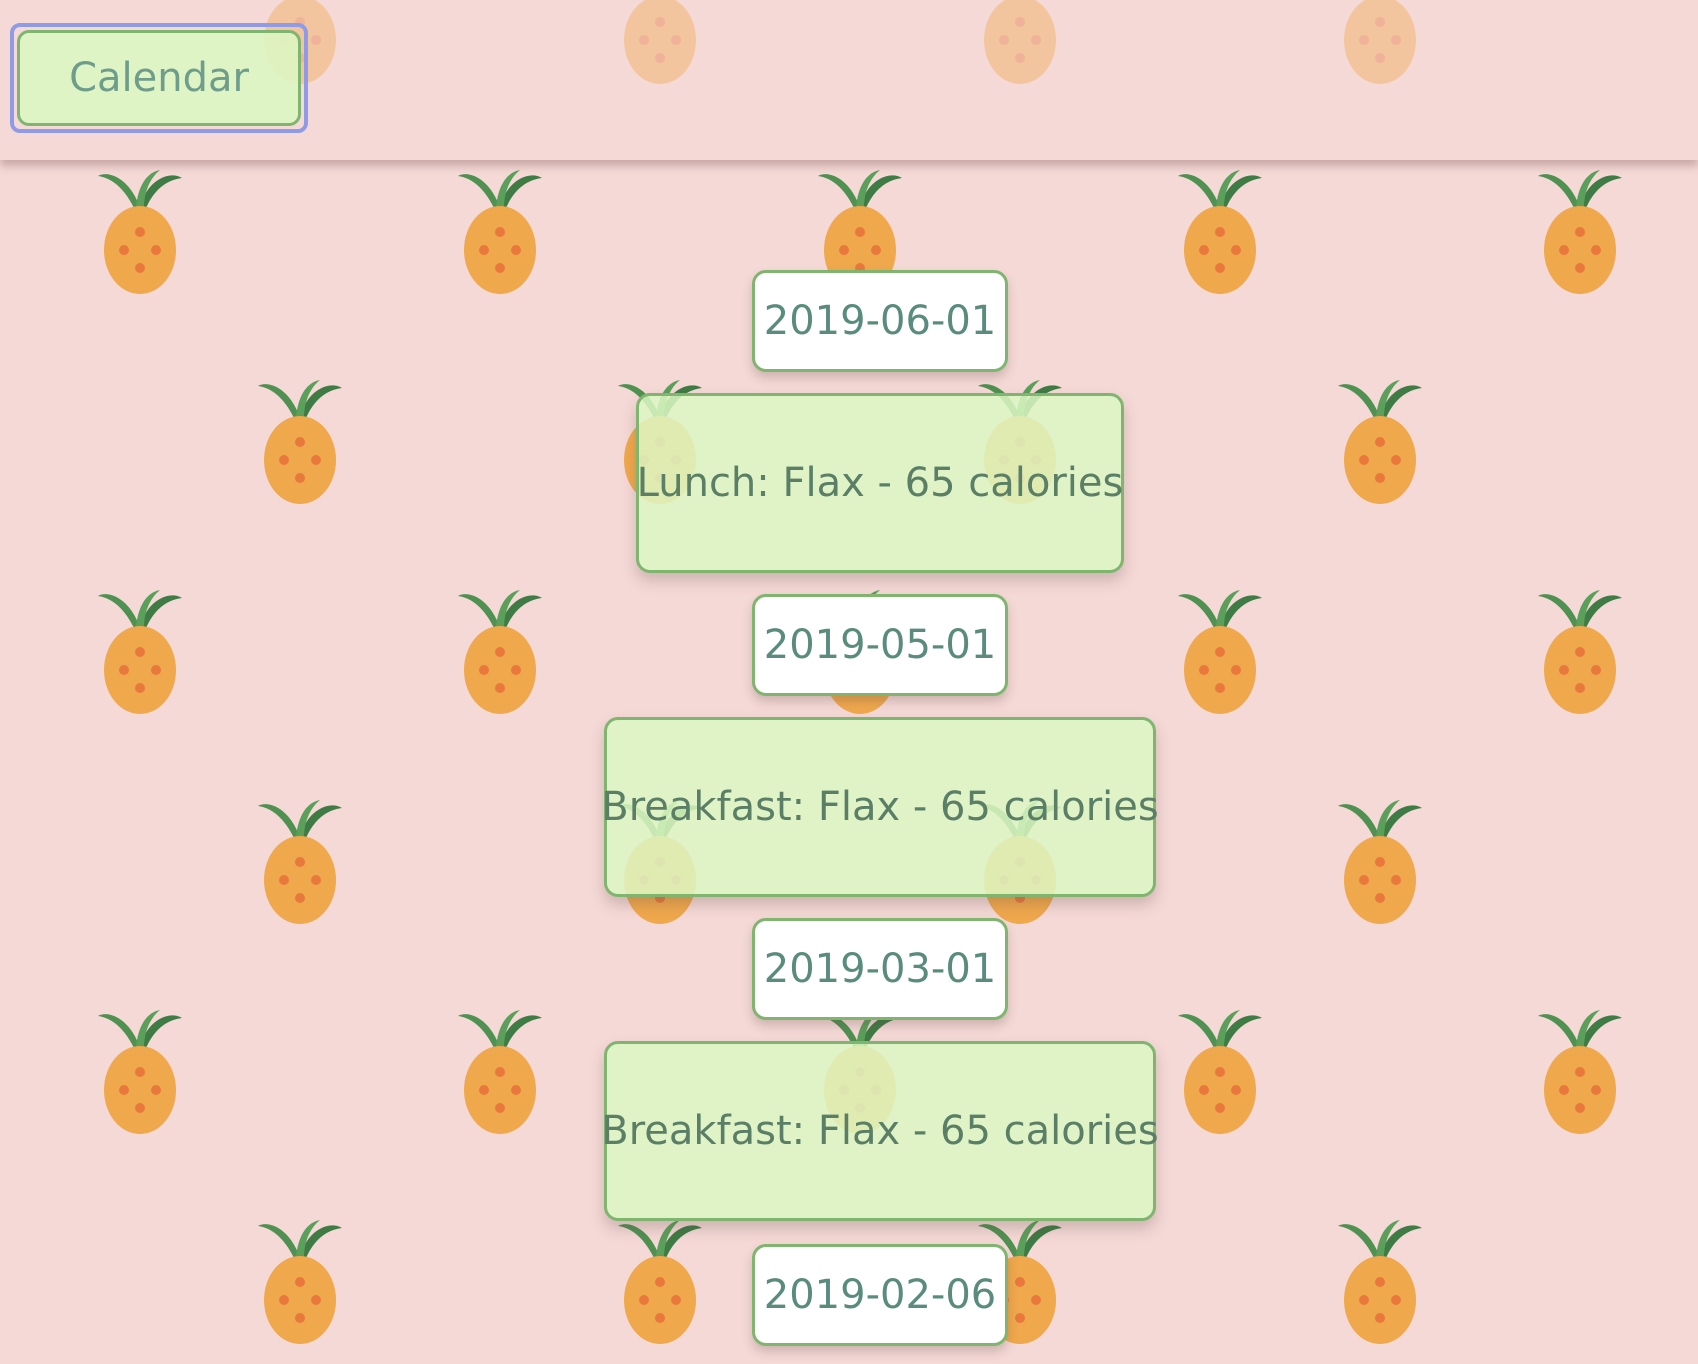 The width and height of the screenshot is (1698, 1364). Describe the element at coordinates (880, 321) in the screenshot. I see `date-label: 2019-06-01` at that location.